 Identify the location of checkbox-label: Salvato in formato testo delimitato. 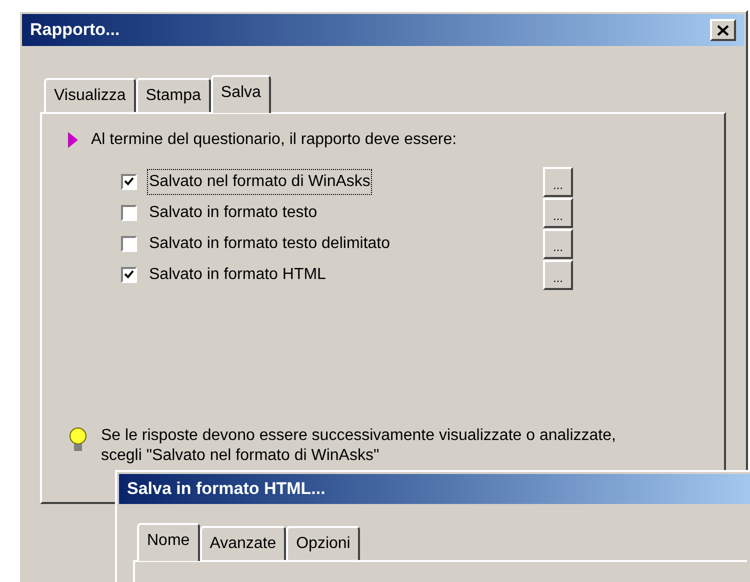
(270, 244).